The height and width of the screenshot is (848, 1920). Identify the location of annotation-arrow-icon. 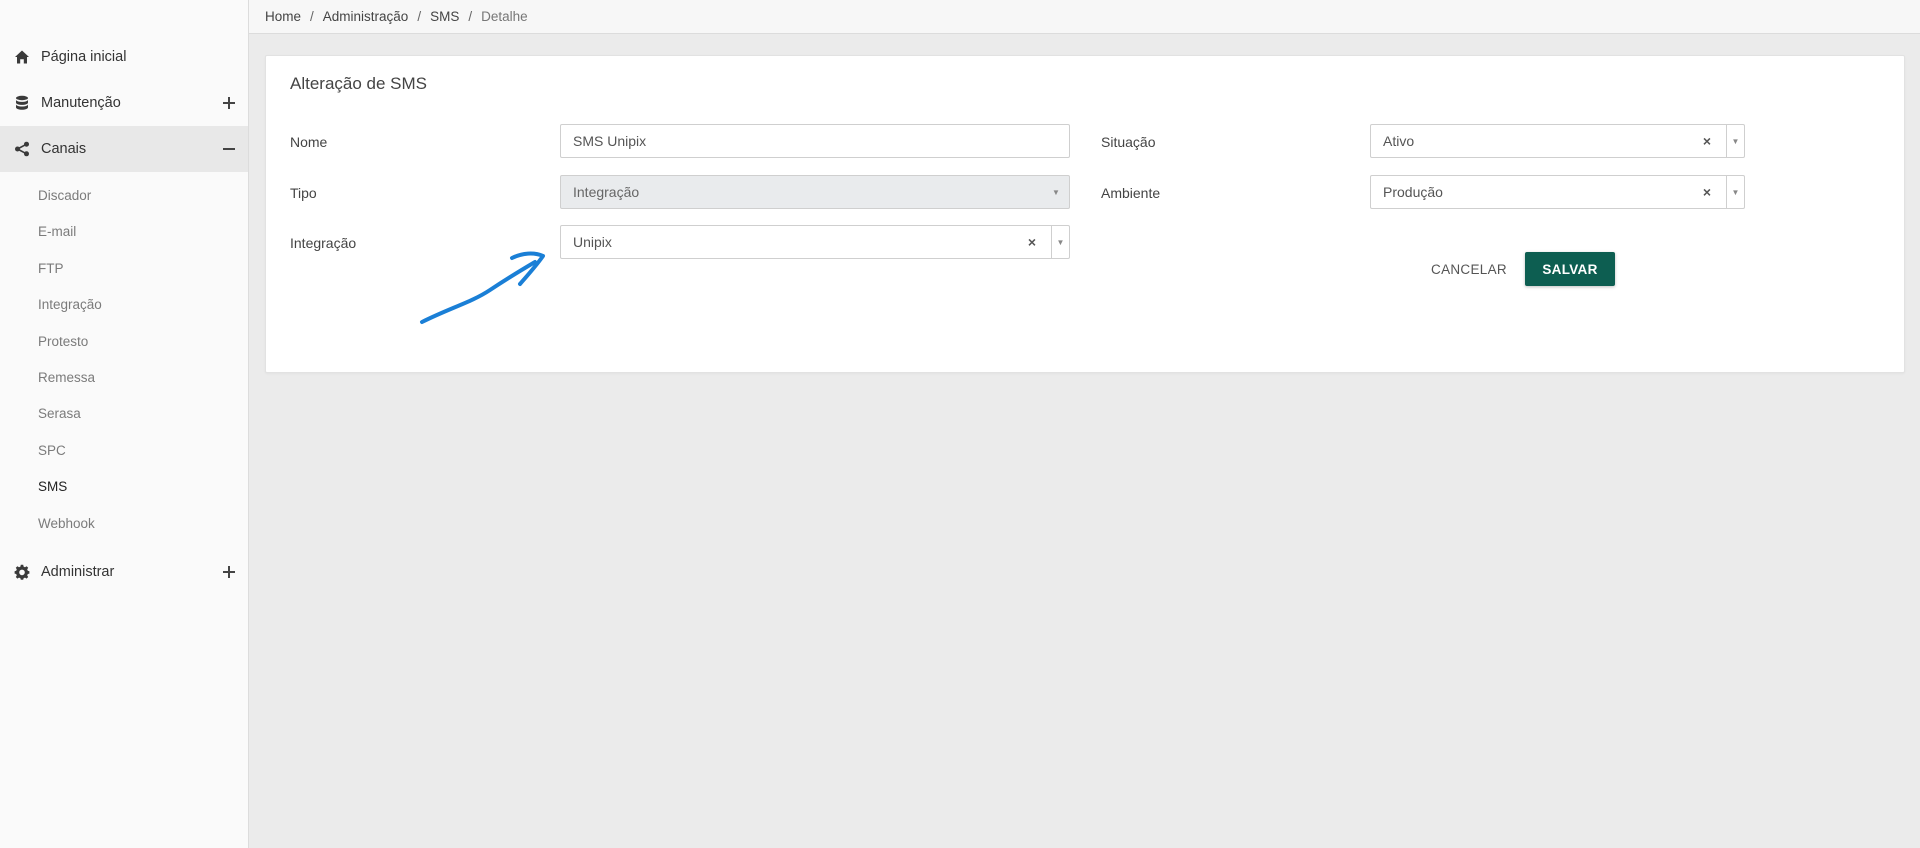
(482, 287).